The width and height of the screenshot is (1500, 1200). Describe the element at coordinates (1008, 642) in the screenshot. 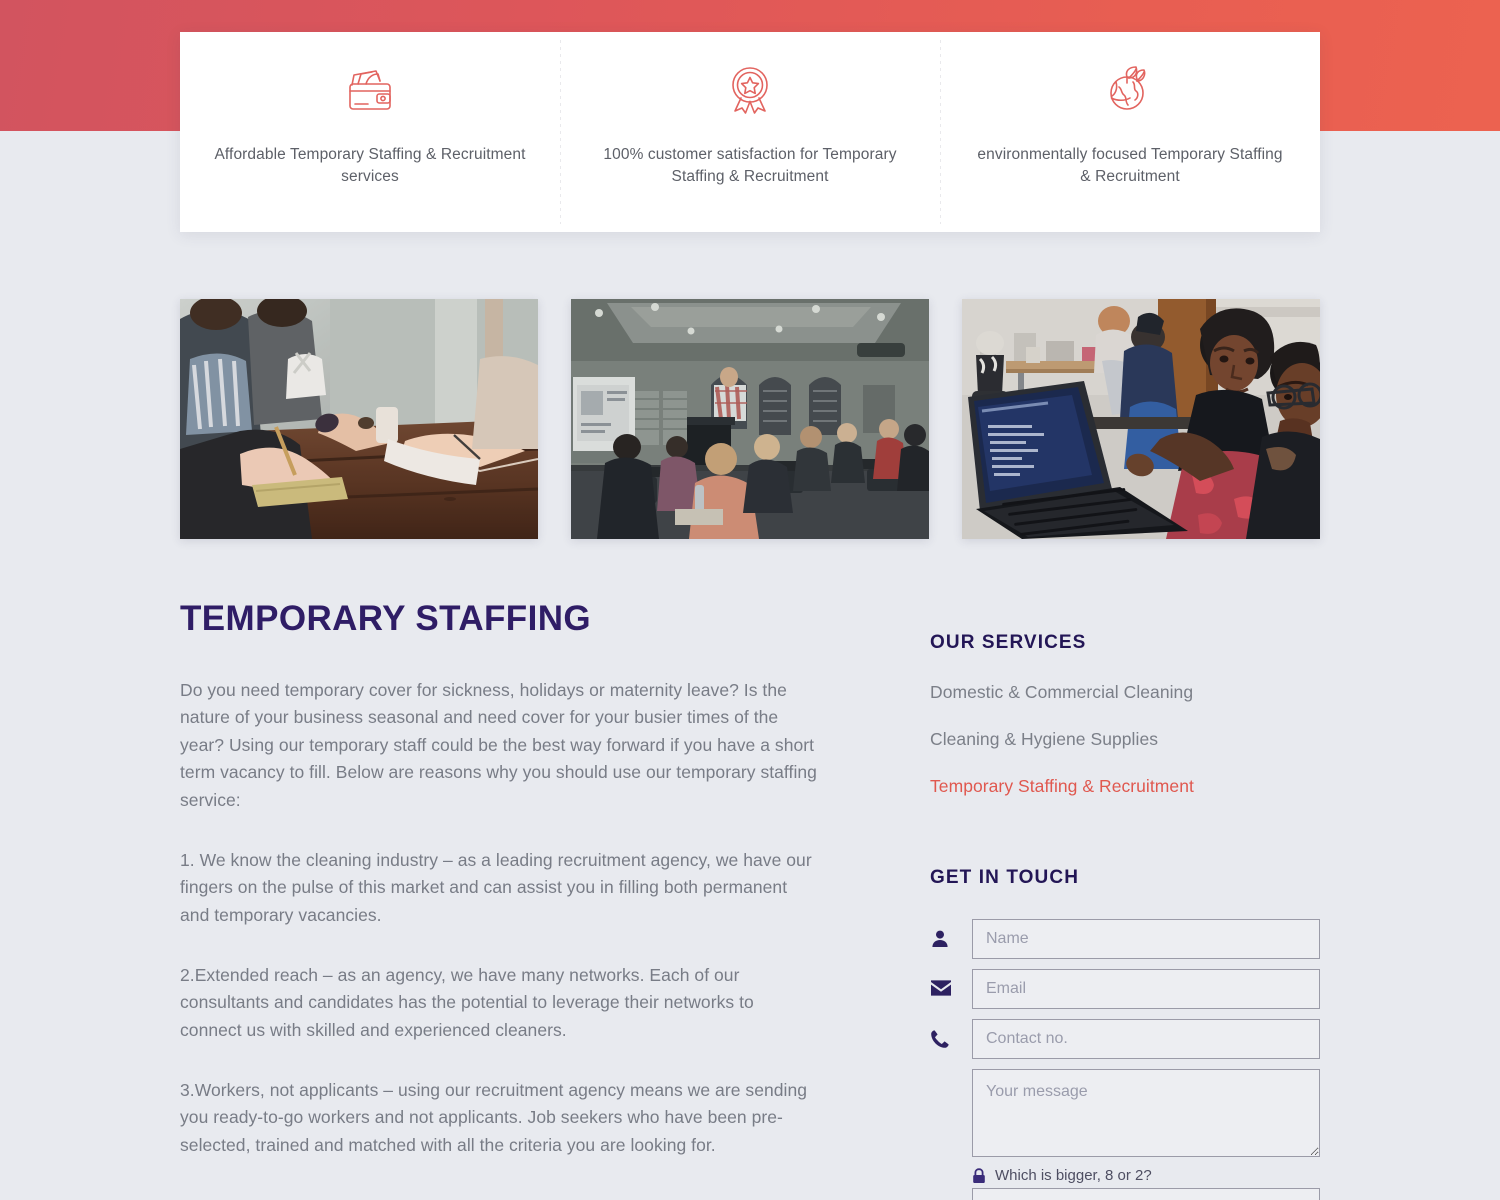

I see `our-services-heading: OUR SERVICES` at that location.